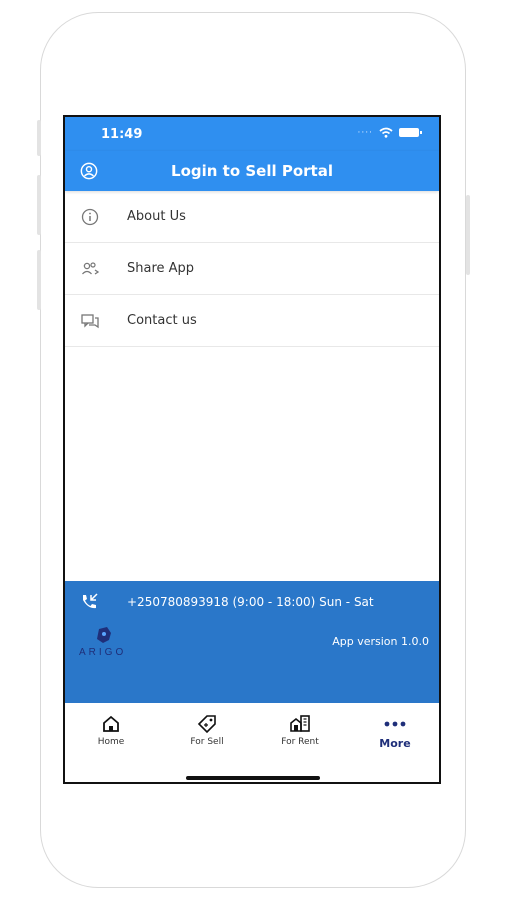 This screenshot has height=900, width=507. I want to click on menu-item-contact-us: Contact us, so click(252, 321).